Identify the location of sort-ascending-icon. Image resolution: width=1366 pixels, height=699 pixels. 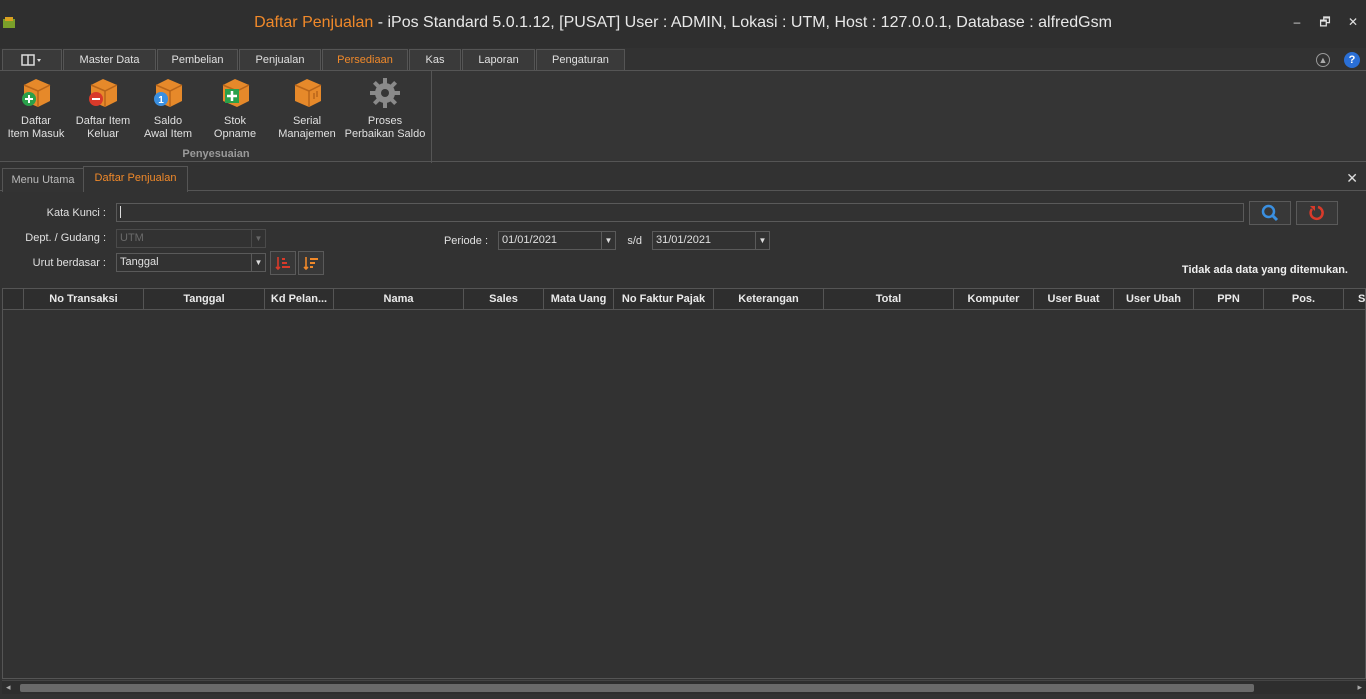
(282, 264).